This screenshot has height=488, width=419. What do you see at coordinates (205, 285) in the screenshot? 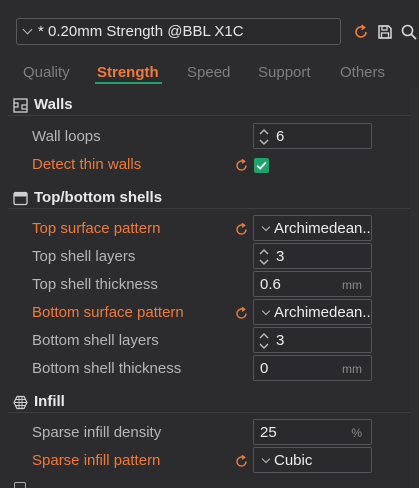
I see `row-top-shell-thickness: Top shell thickness 0.6 mm` at bounding box center [205, 285].